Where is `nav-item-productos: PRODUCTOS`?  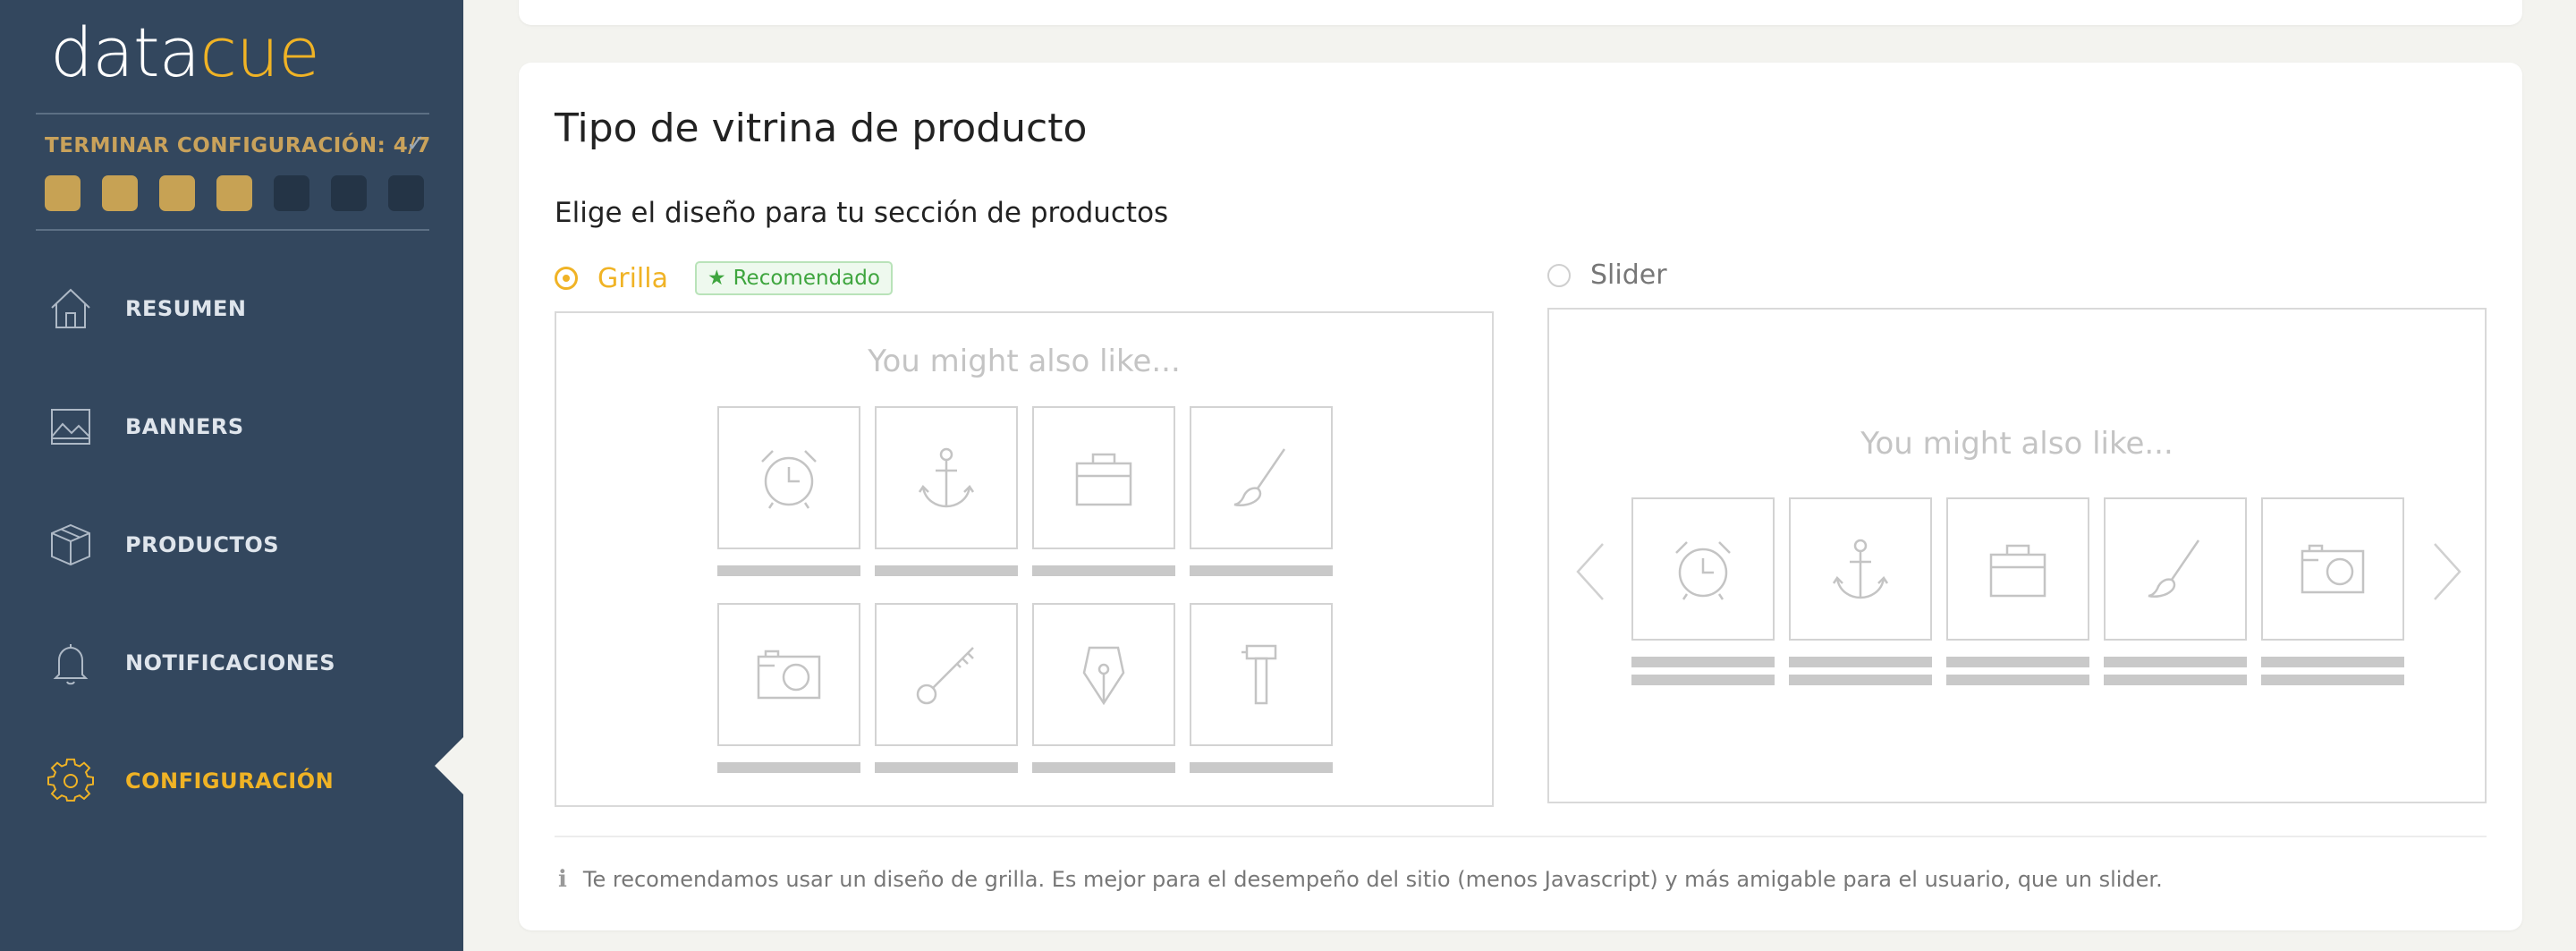 nav-item-productos: PRODUCTOS is located at coordinates (231, 545).